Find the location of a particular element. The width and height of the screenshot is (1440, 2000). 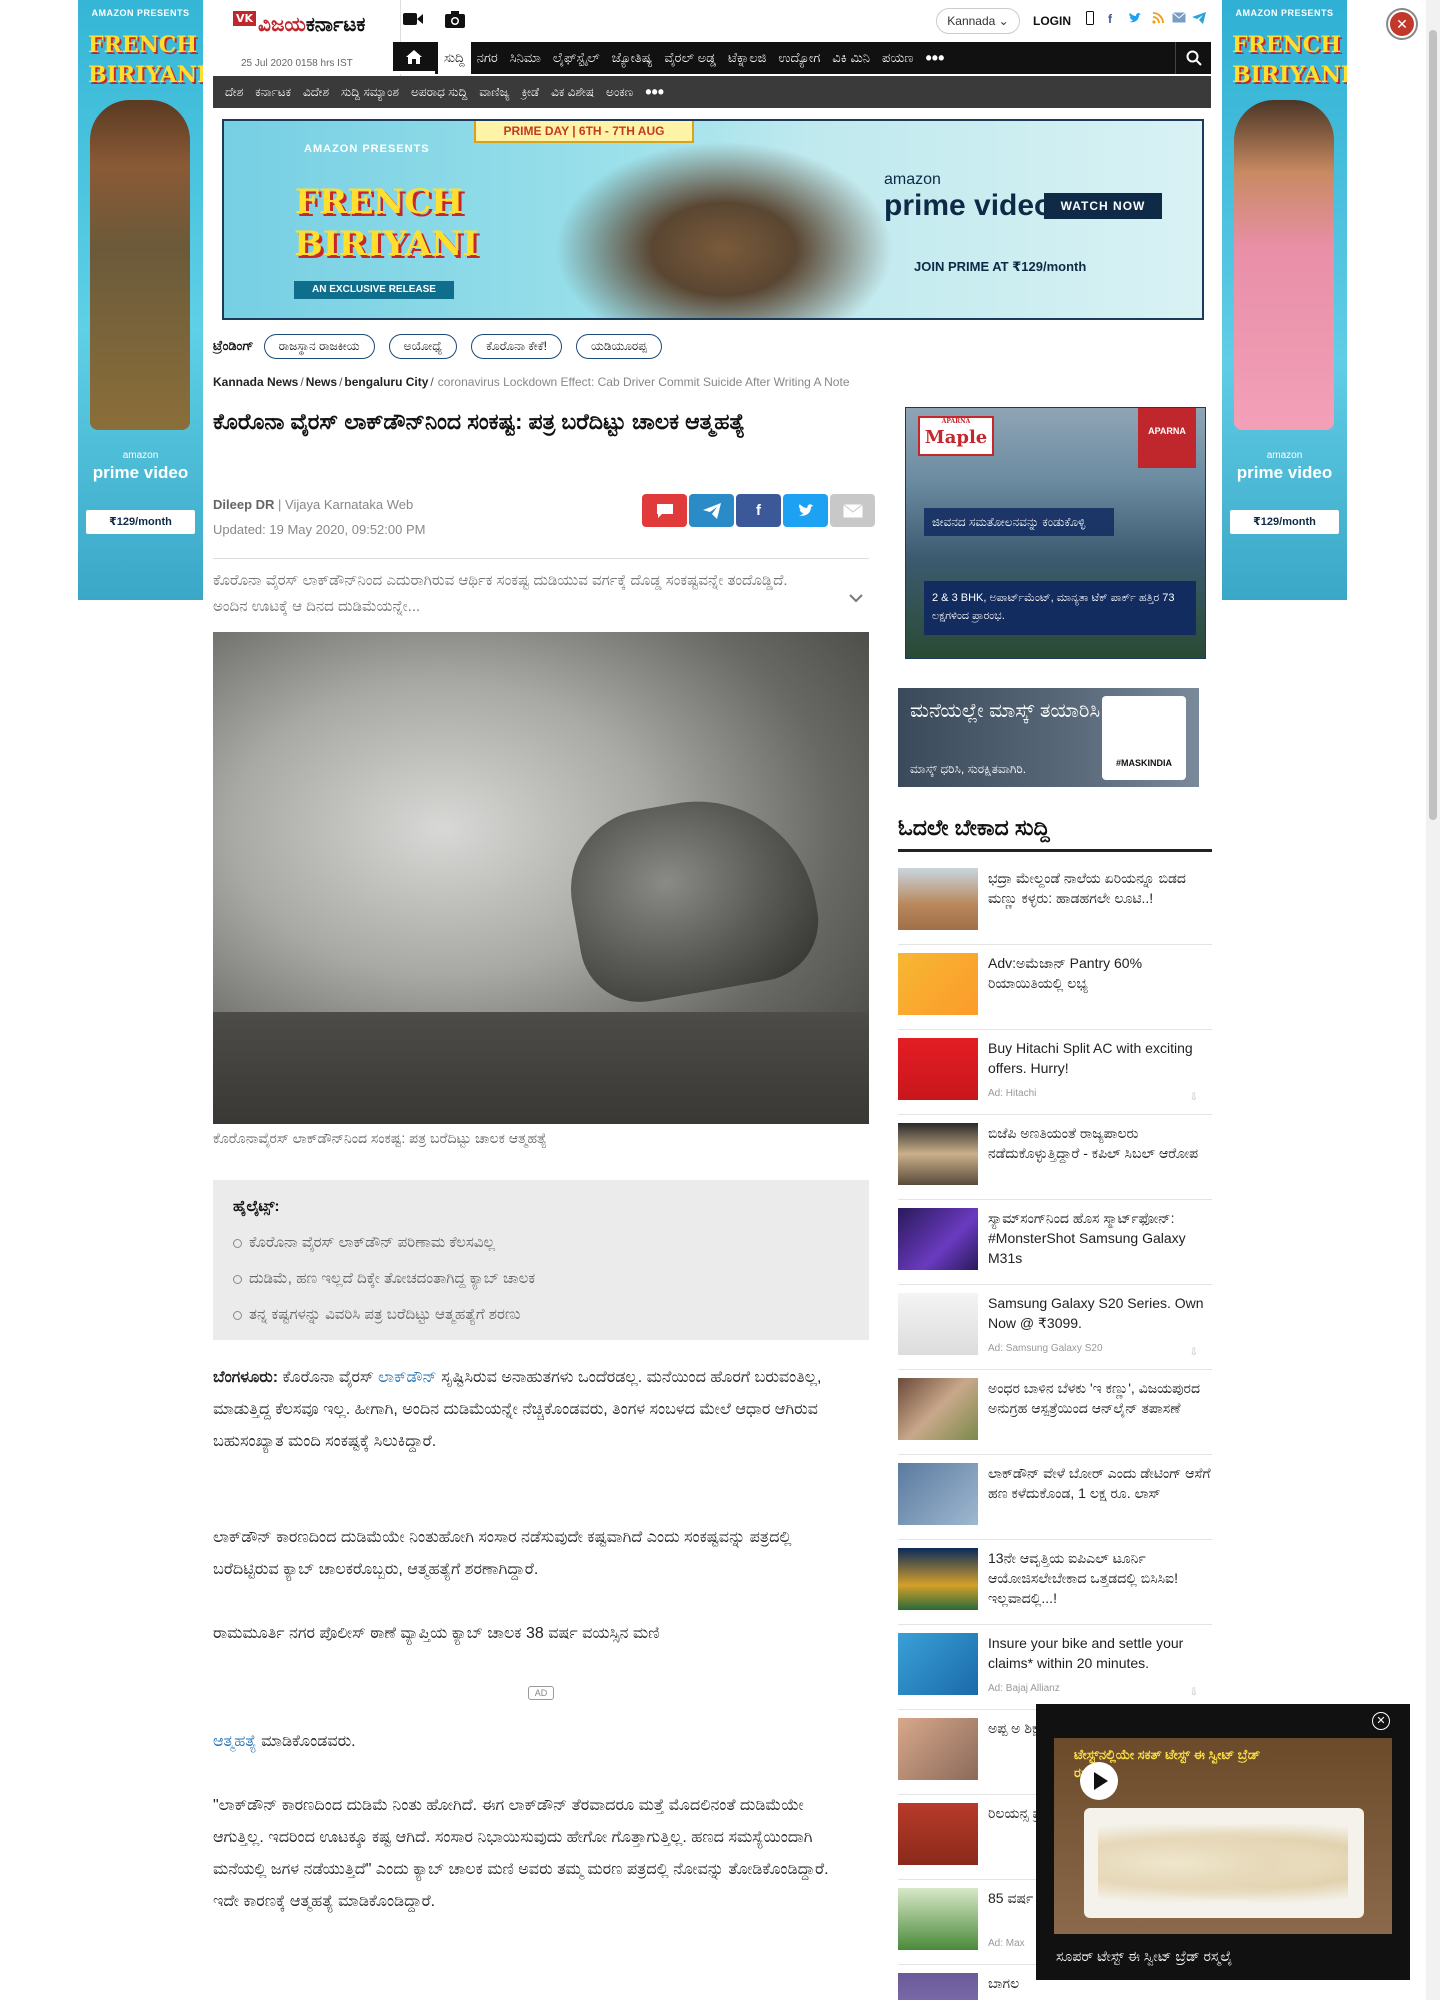

primary-nav-item: ಪಯಣ is located at coordinates (897, 58).